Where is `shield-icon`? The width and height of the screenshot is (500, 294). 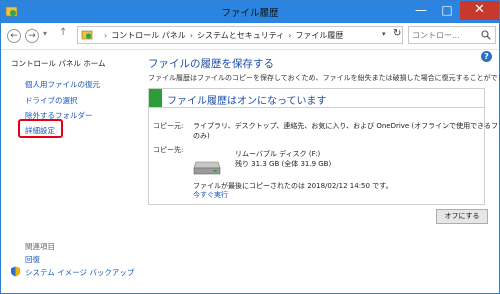 shield-icon is located at coordinates (15, 271).